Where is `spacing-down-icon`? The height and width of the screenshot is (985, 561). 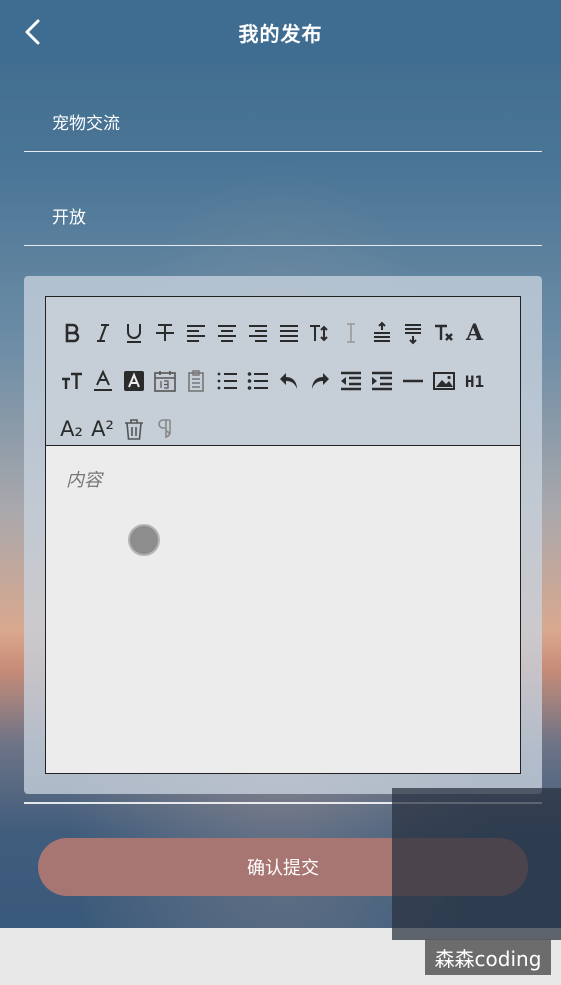 spacing-down-icon is located at coordinates (412, 334).